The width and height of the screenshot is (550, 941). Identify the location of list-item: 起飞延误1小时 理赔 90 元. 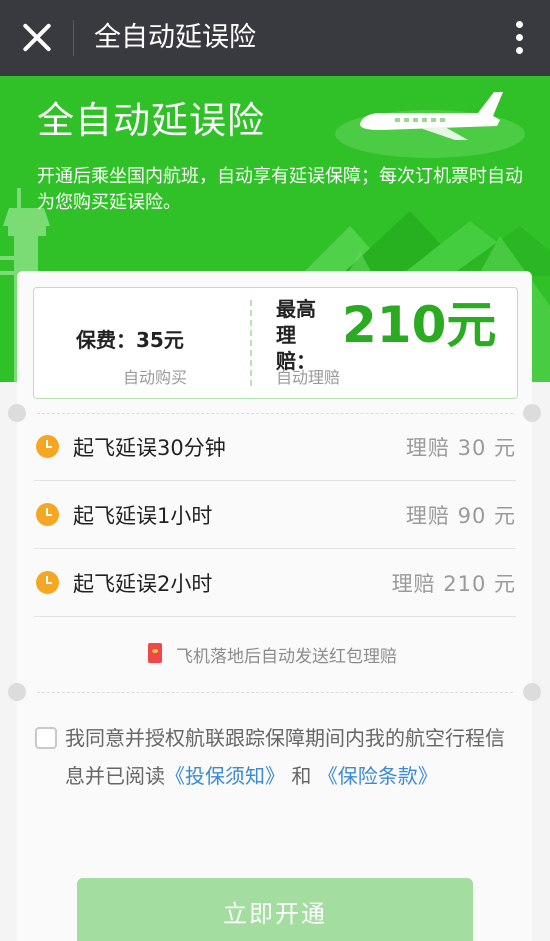
(275, 515).